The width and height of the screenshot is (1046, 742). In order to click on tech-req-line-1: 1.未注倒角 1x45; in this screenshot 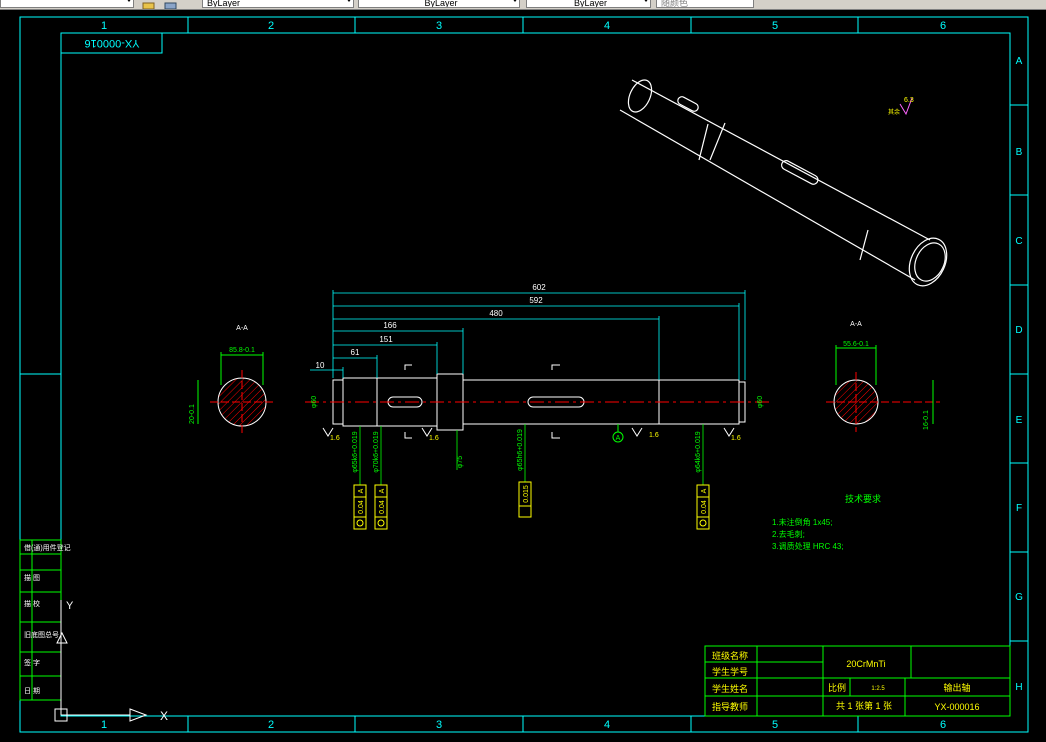, I will do `click(802, 522)`.